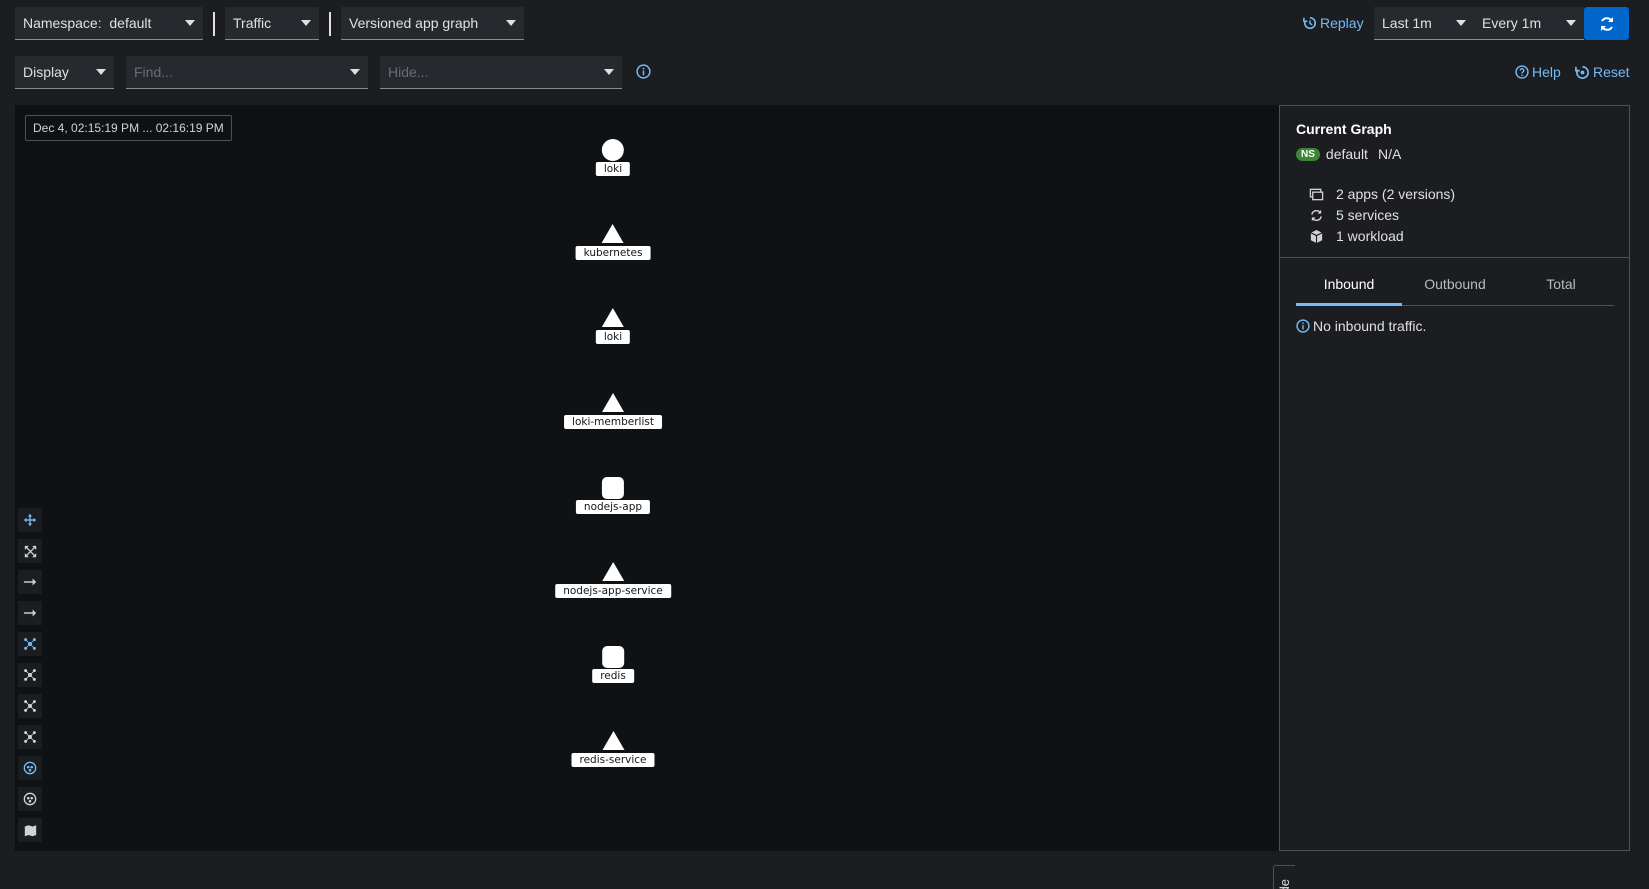 This screenshot has width=1649, height=889. Describe the element at coordinates (1344, 129) in the screenshot. I see `panel-title: Current Graph` at that location.